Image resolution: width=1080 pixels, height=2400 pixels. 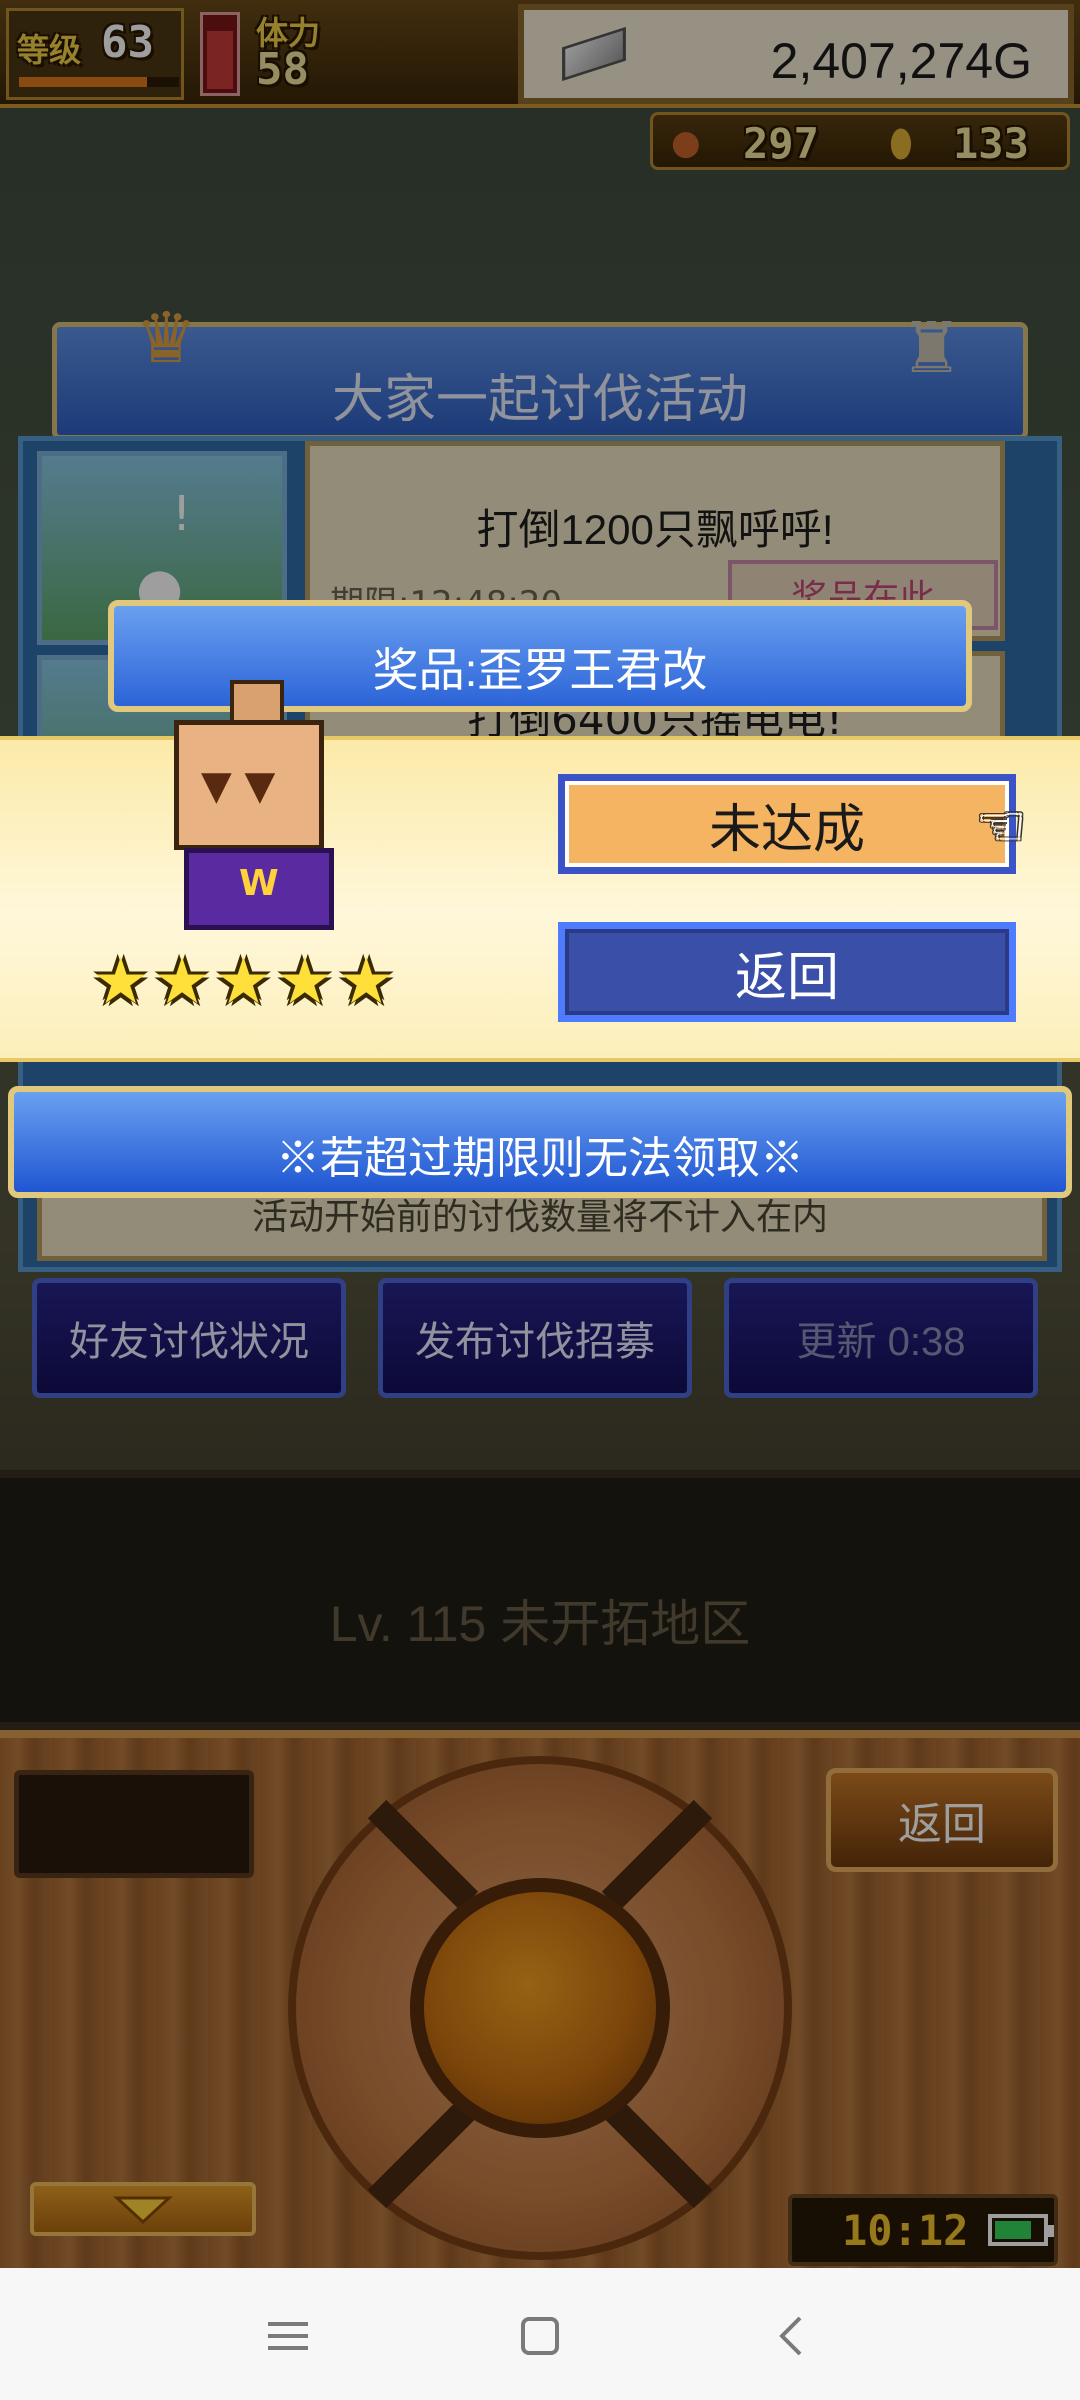 I want to click on home-icon, so click(x=540, y=2336).